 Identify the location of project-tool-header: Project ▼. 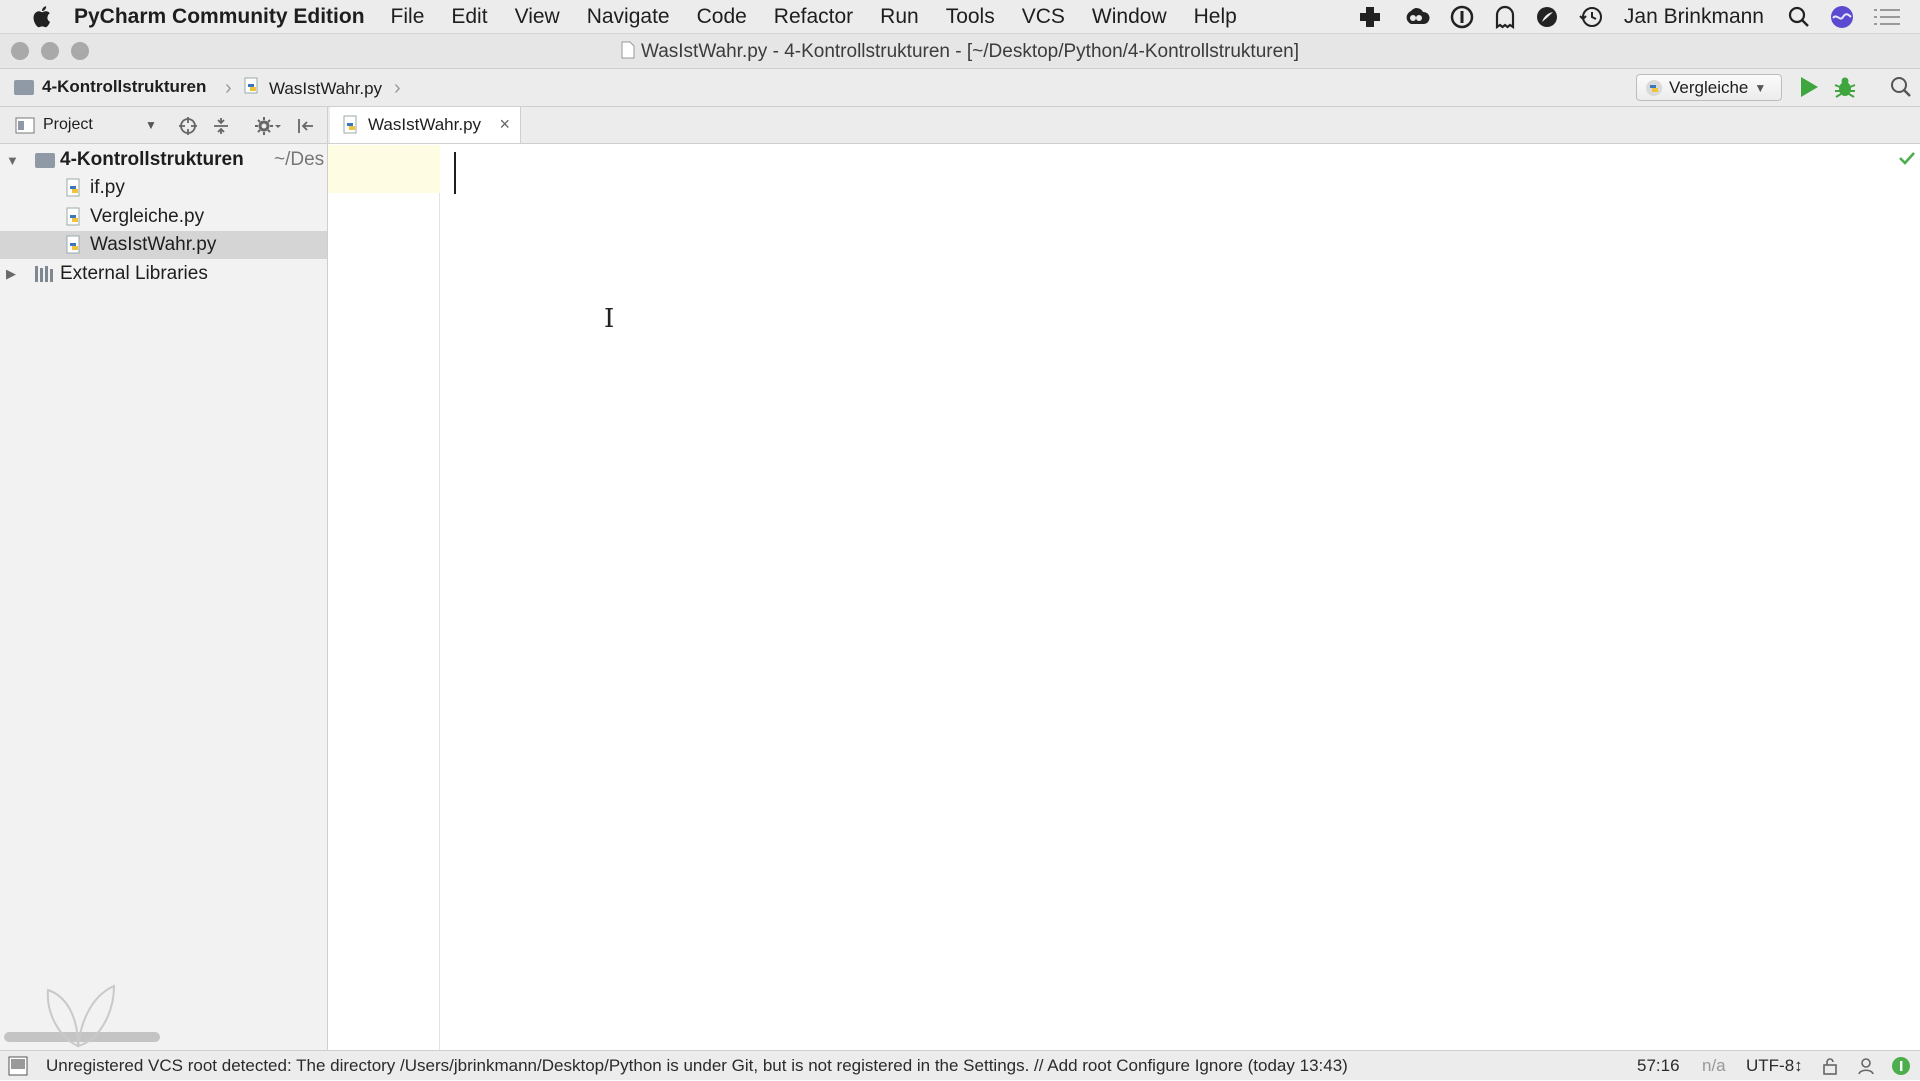
(164, 125).